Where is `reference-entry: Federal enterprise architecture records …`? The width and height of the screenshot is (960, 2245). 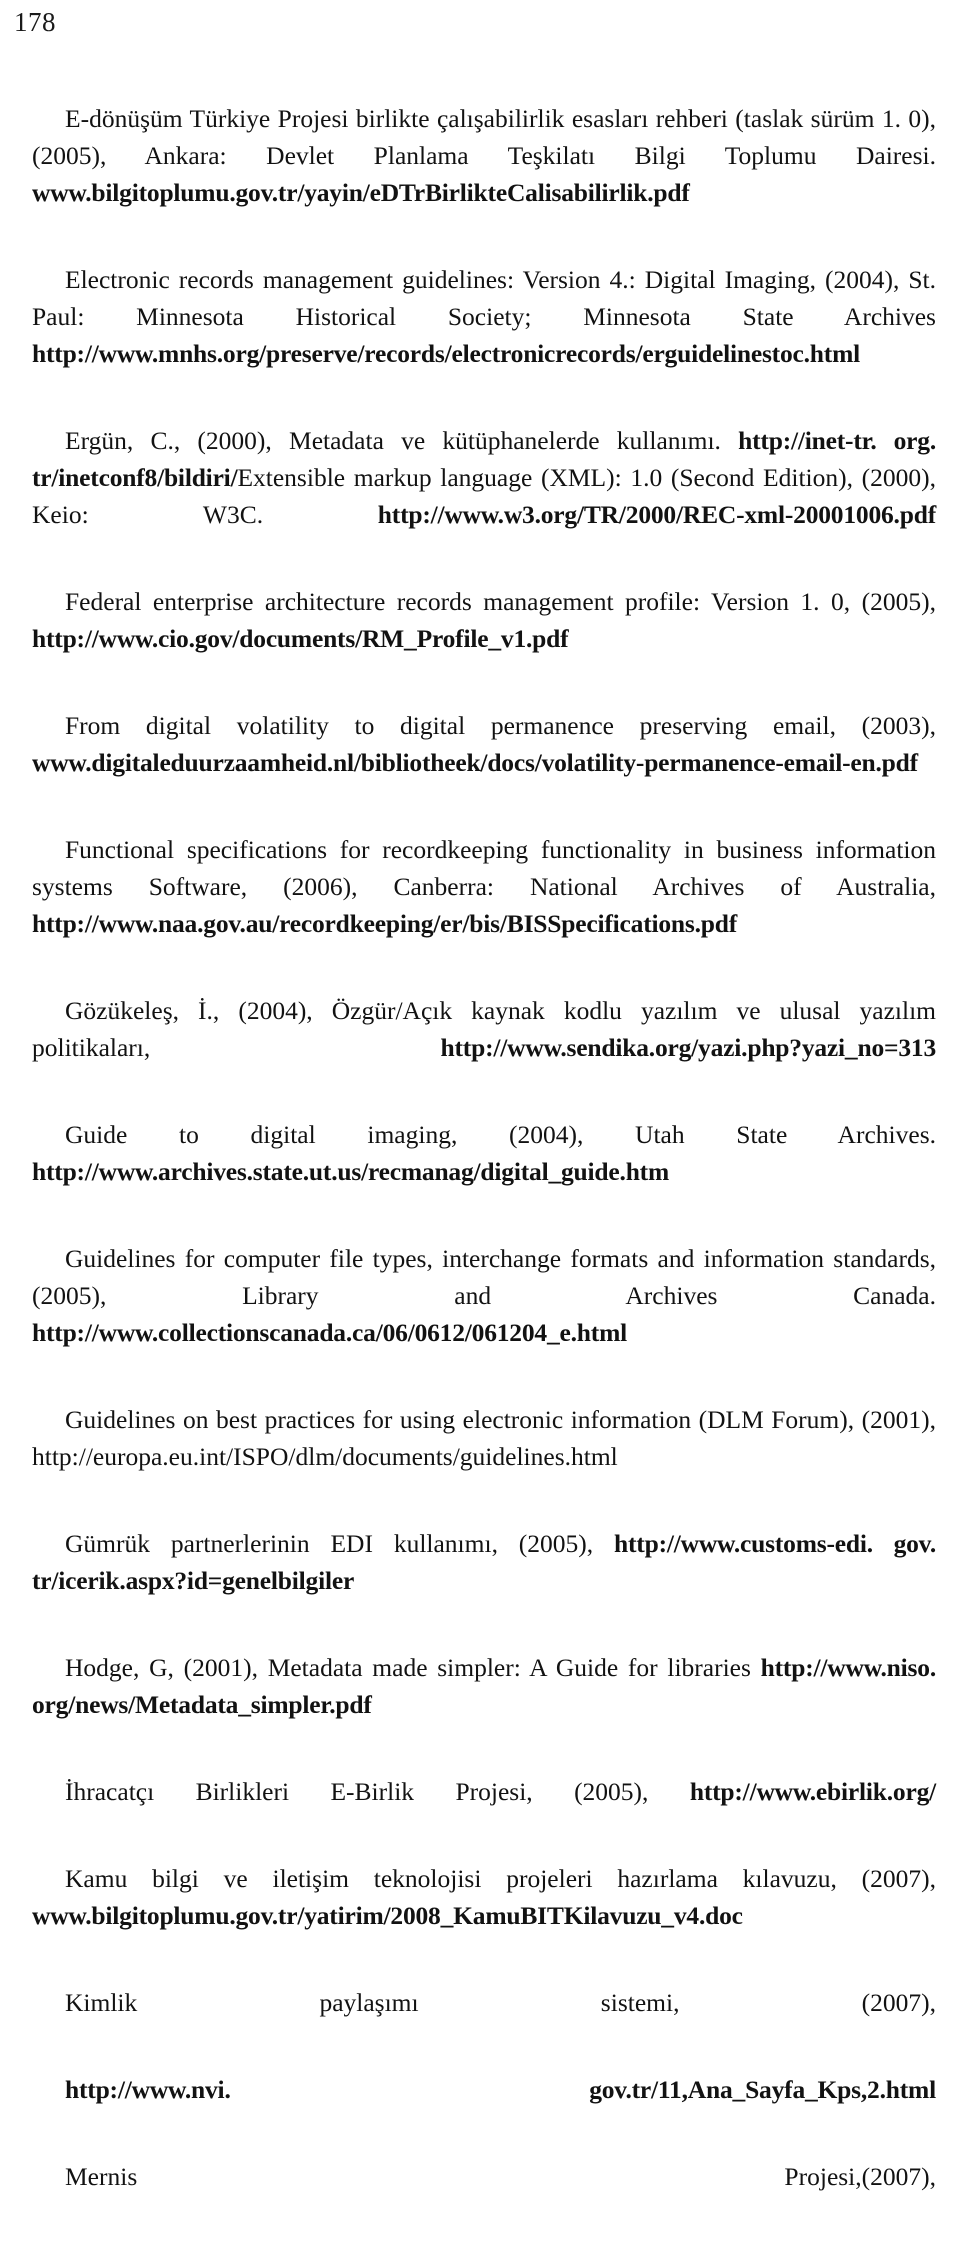
reference-entry: Federal enterprise architecture records … is located at coordinates (484, 638).